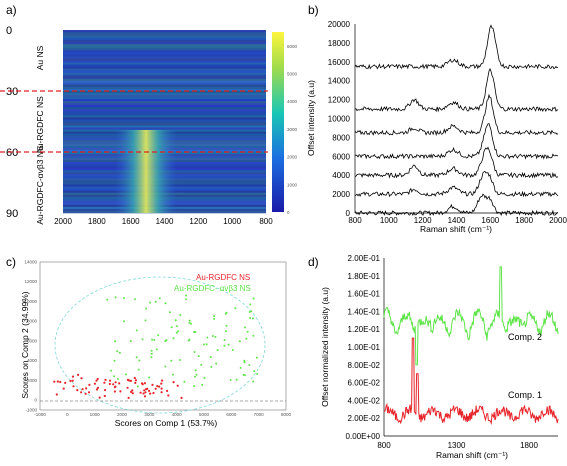  I want to click on panel-c-points, so click(156, 346).